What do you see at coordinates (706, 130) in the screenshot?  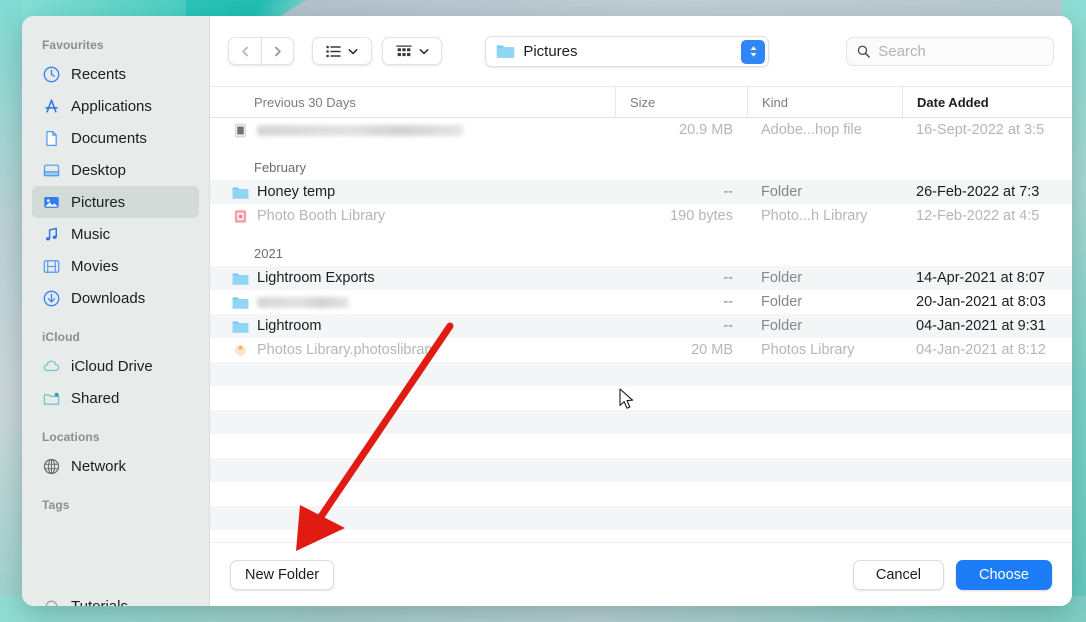 I see `file-row-size: 20.9 MB` at bounding box center [706, 130].